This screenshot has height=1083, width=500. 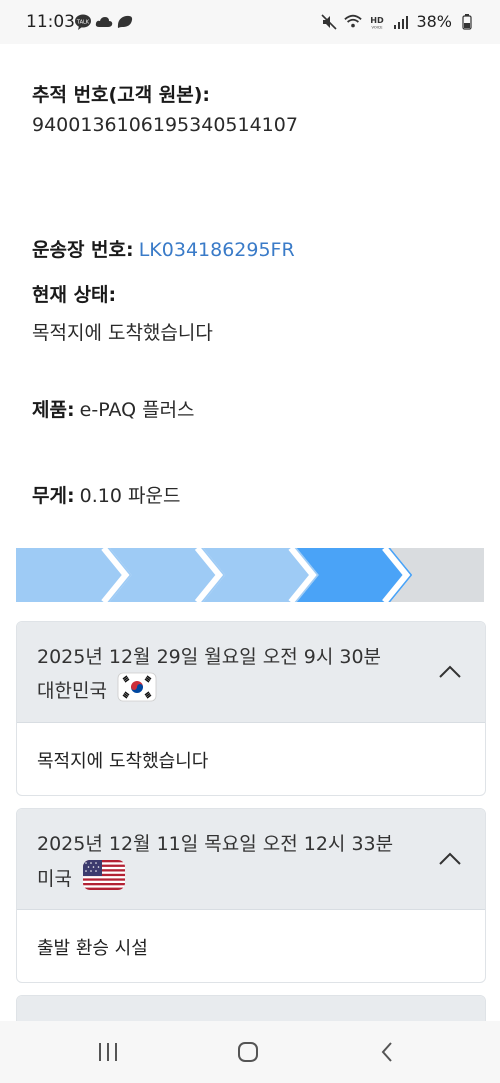 What do you see at coordinates (137, 410) in the screenshot?
I see `product-value: e-PAQ 플러스` at bounding box center [137, 410].